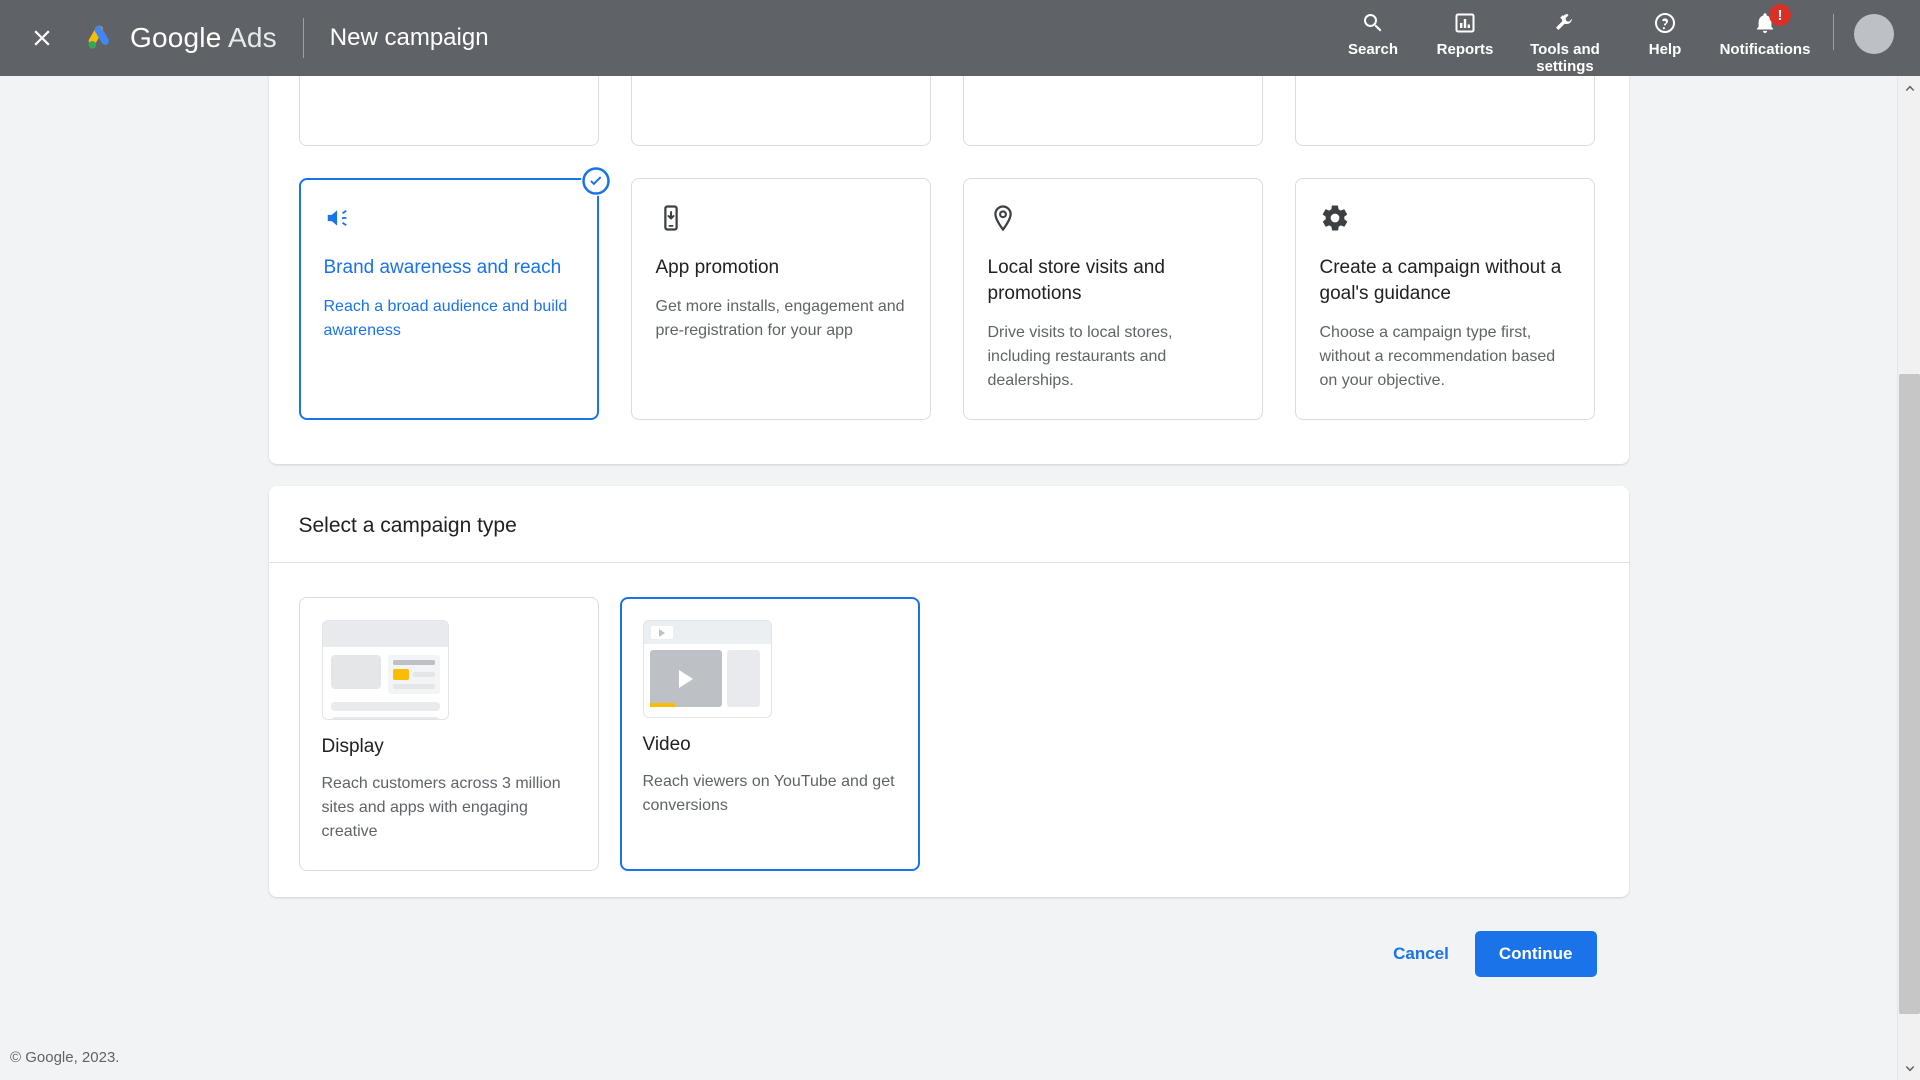 The height and width of the screenshot is (1080, 1920). I want to click on video-player-thumbnail, so click(769, 669).